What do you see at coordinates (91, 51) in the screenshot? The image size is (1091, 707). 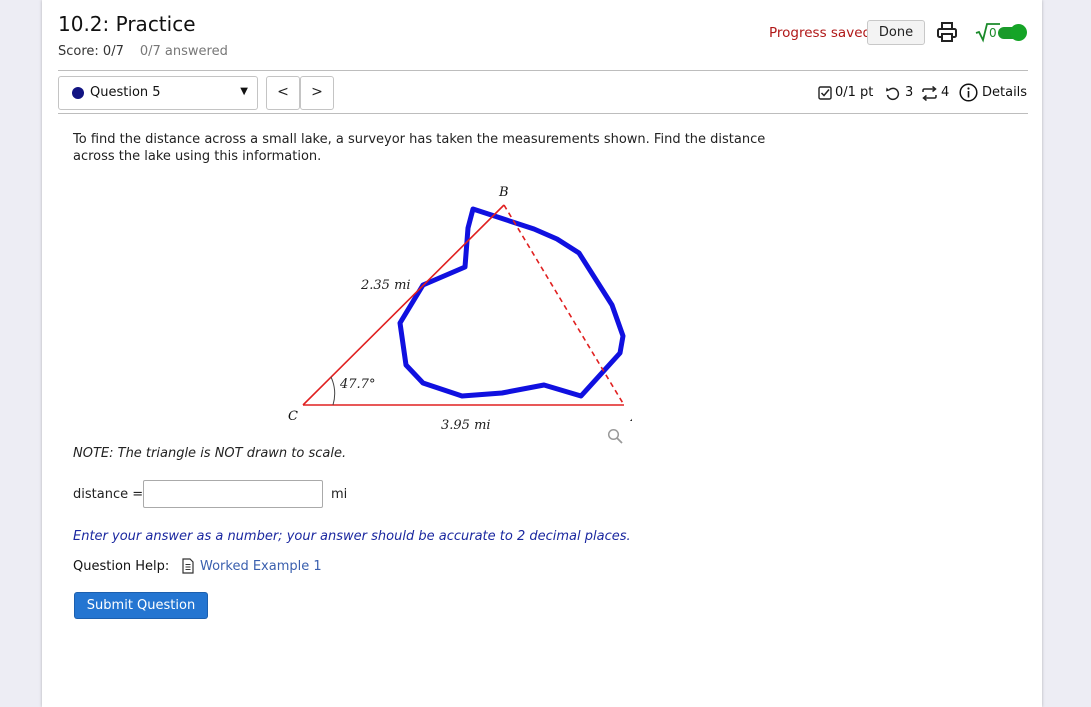 I see `score-text: Score: 0/7` at bounding box center [91, 51].